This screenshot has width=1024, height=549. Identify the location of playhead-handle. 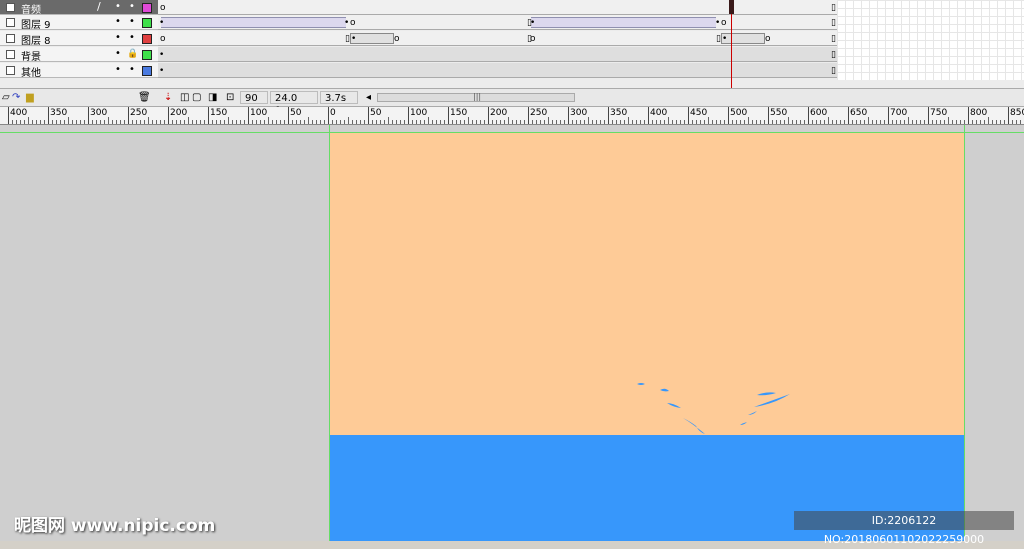
(731, 7).